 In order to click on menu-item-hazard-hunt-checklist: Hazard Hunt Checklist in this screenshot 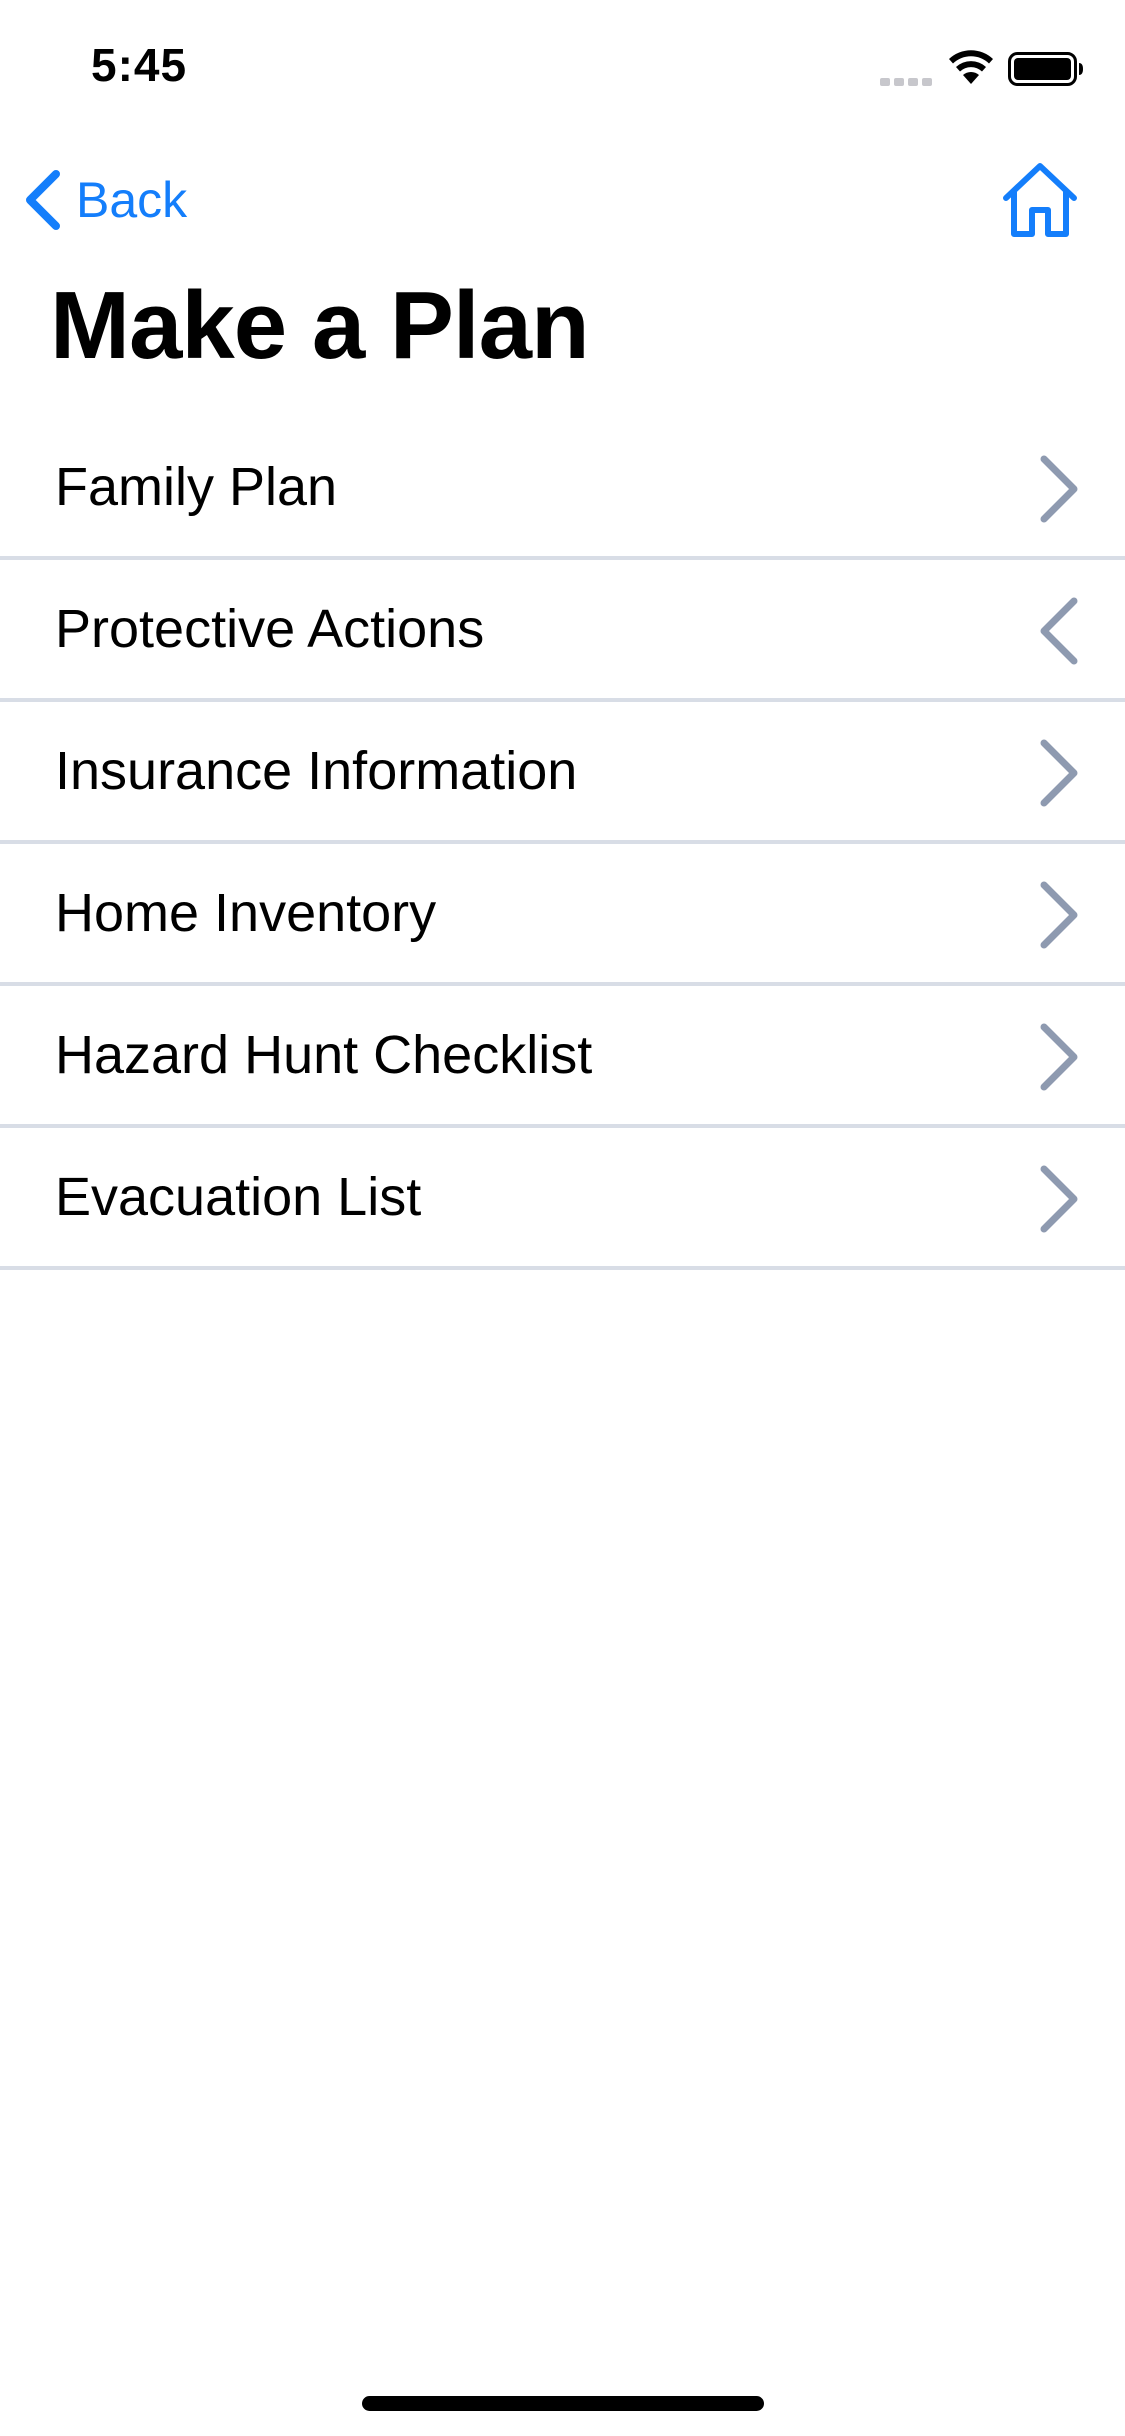, I will do `click(562, 1057)`.